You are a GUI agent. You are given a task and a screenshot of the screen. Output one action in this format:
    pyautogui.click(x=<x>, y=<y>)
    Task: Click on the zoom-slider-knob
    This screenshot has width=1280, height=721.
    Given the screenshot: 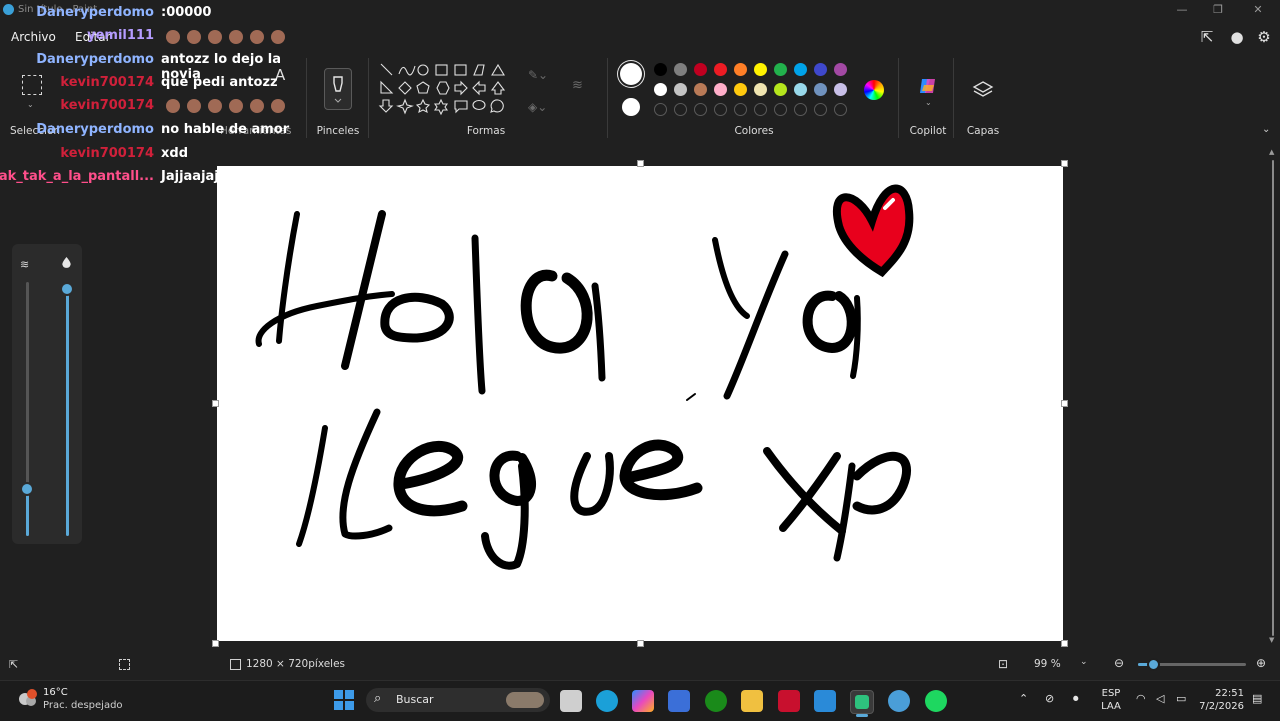 What is the action you would take?
    pyautogui.click(x=1153, y=664)
    